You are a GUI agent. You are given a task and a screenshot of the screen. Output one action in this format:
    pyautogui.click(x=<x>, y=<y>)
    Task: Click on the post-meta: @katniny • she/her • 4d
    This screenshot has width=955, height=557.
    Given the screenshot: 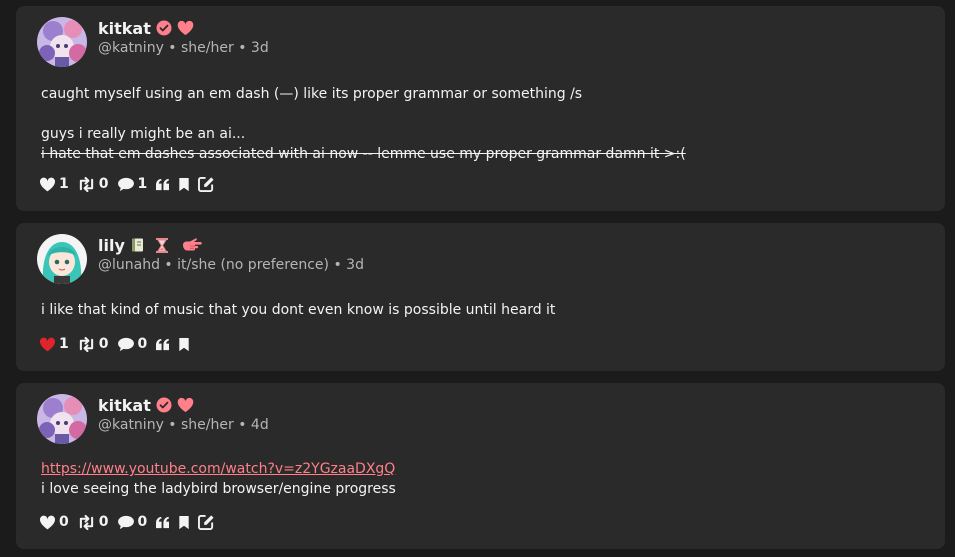 What is the action you would take?
    pyautogui.click(x=183, y=425)
    